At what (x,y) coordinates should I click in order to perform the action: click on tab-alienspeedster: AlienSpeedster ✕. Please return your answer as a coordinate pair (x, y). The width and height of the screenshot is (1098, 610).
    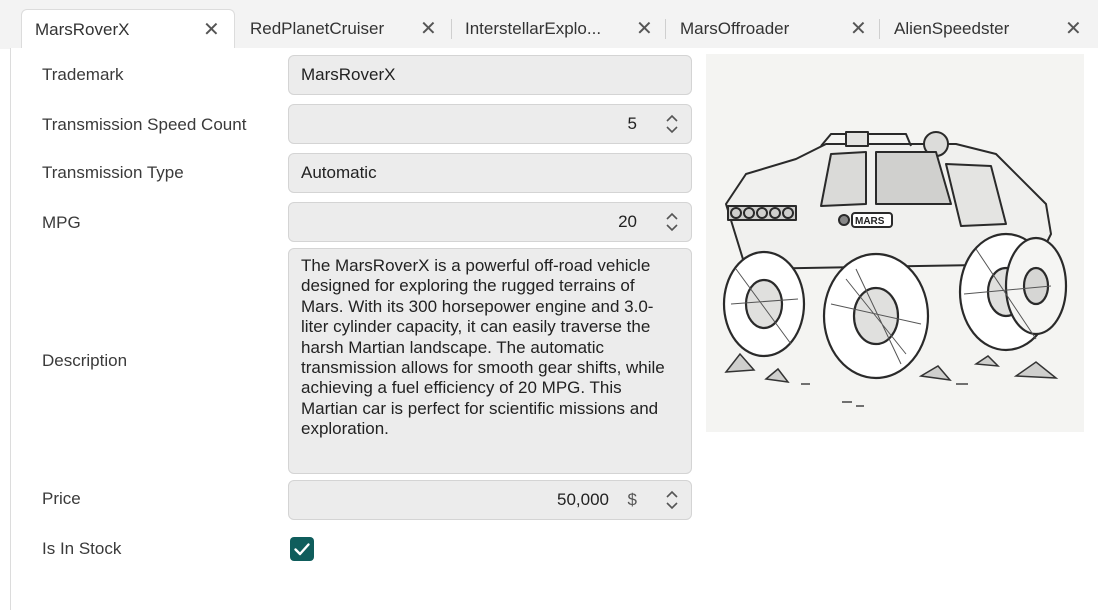
    Looking at the image, I should click on (987, 29).